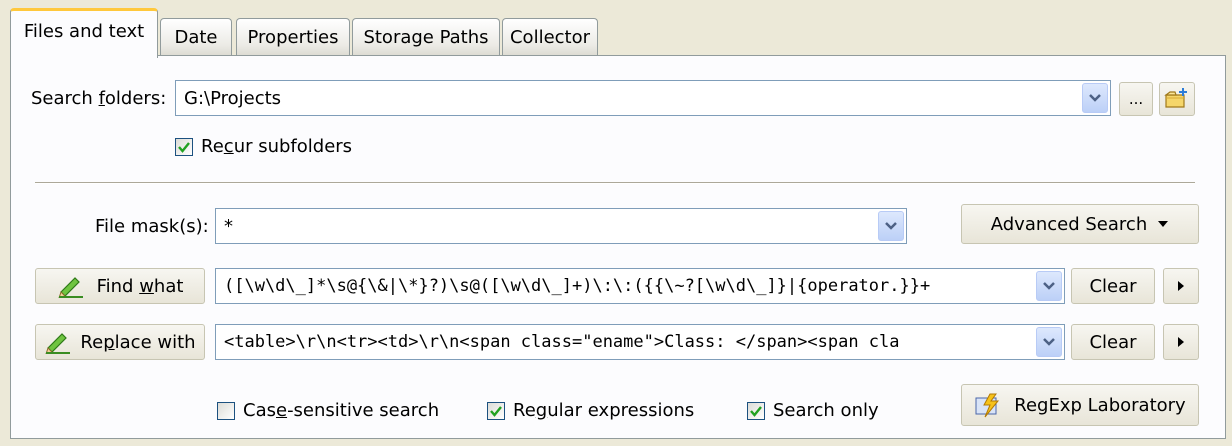  I want to click on search-only-label: Search only, so click(826, 410).